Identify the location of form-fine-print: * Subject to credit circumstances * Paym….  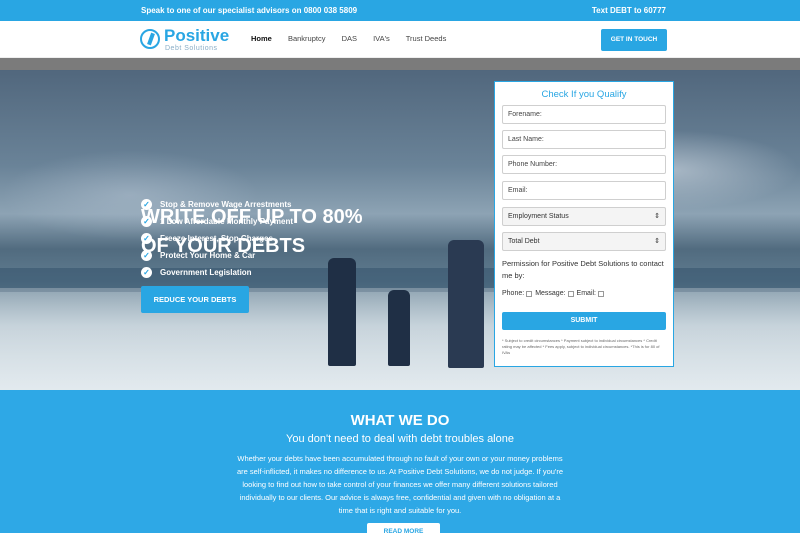
(581, 346).